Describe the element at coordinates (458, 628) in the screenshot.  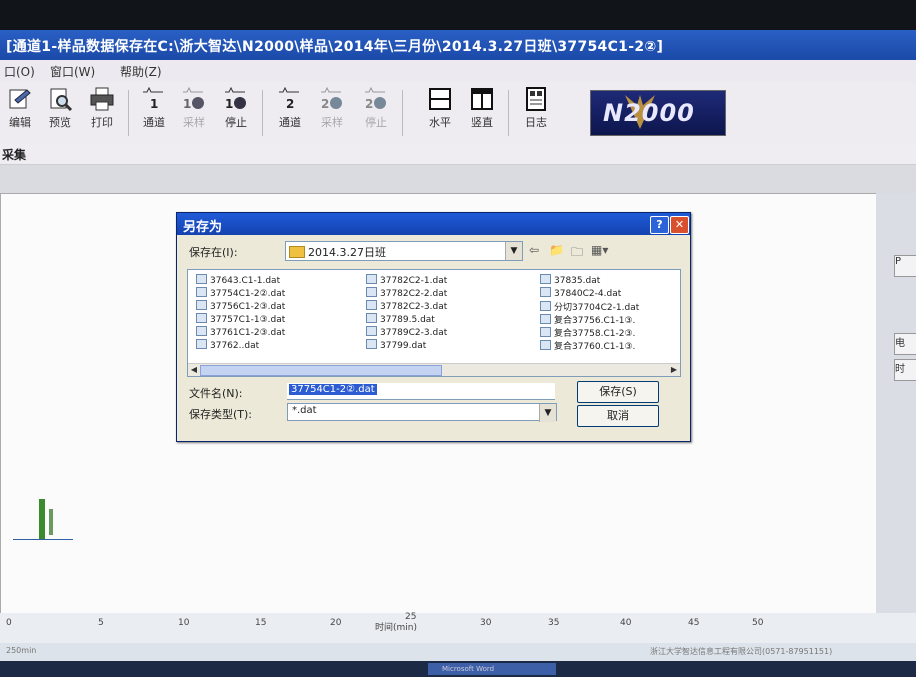
I see `x-axis` at that location.